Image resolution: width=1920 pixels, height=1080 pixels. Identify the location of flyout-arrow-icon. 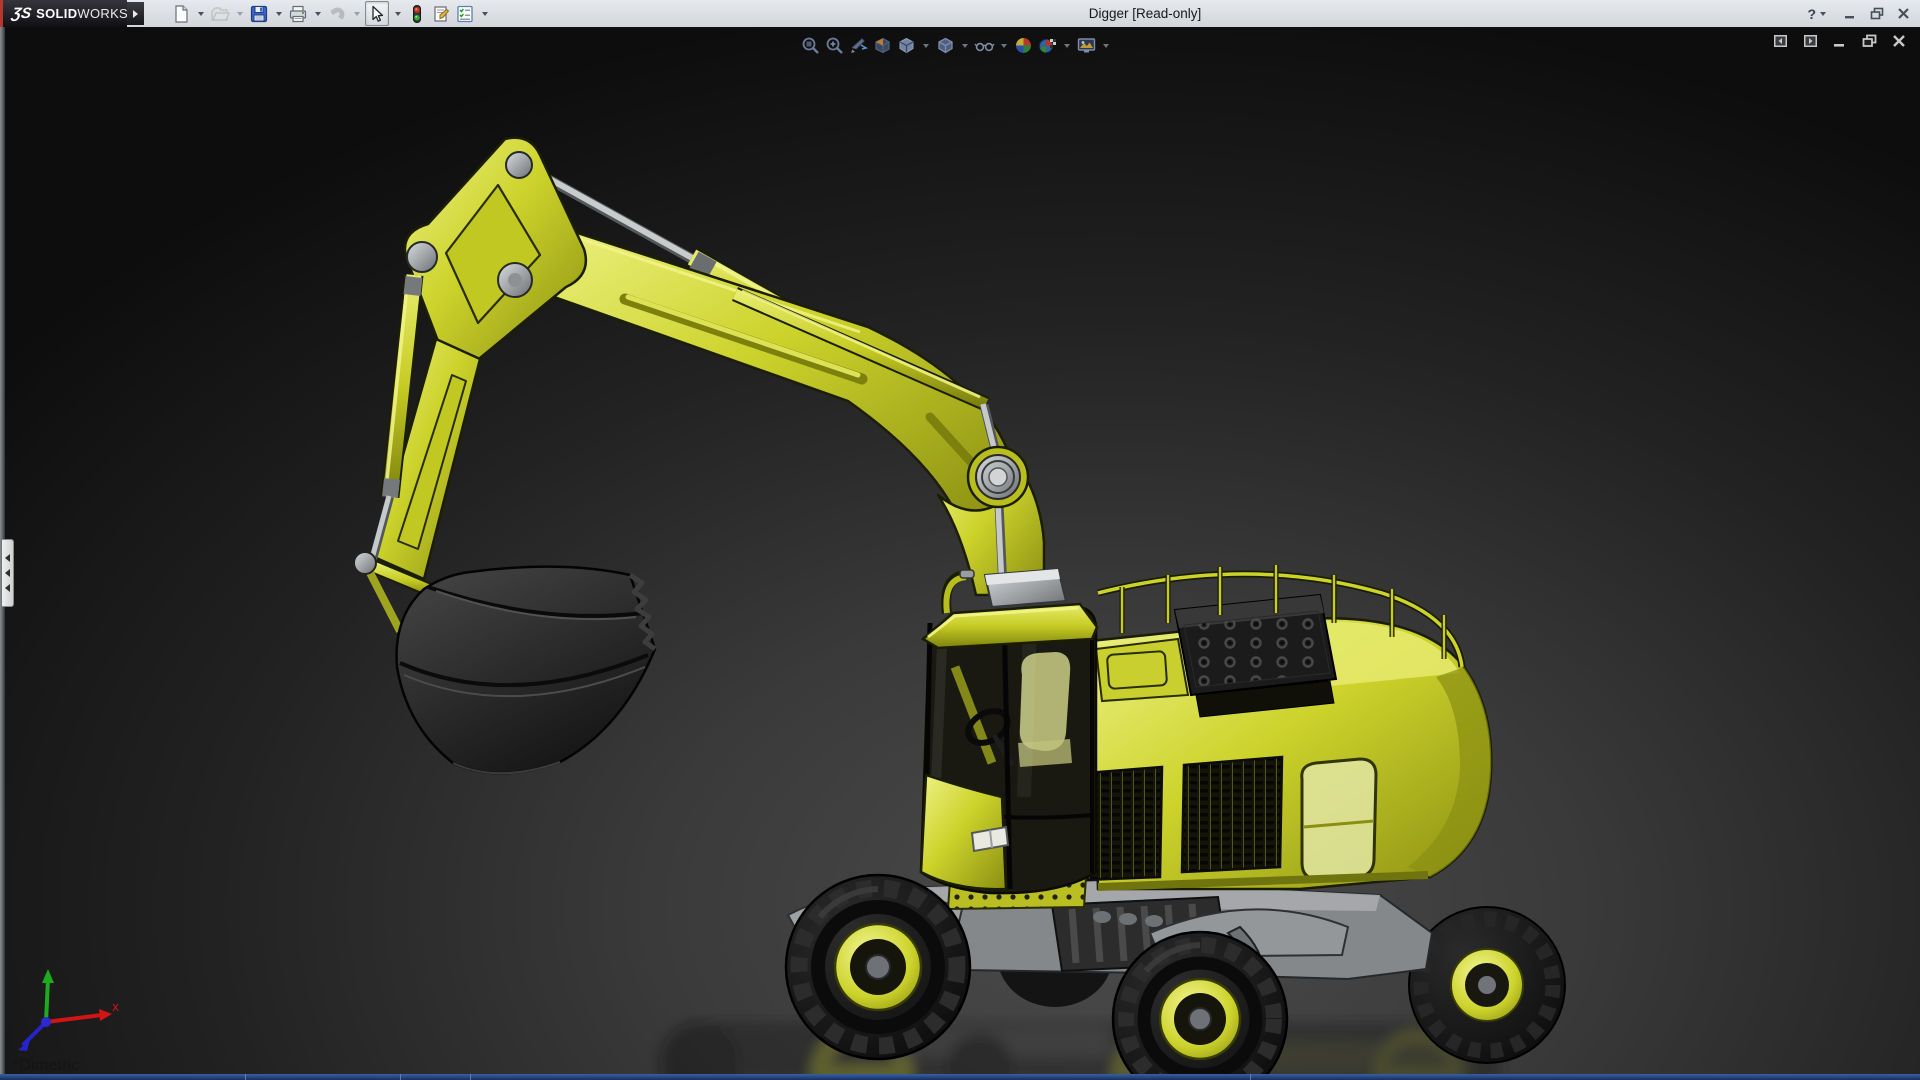
(135, 13).